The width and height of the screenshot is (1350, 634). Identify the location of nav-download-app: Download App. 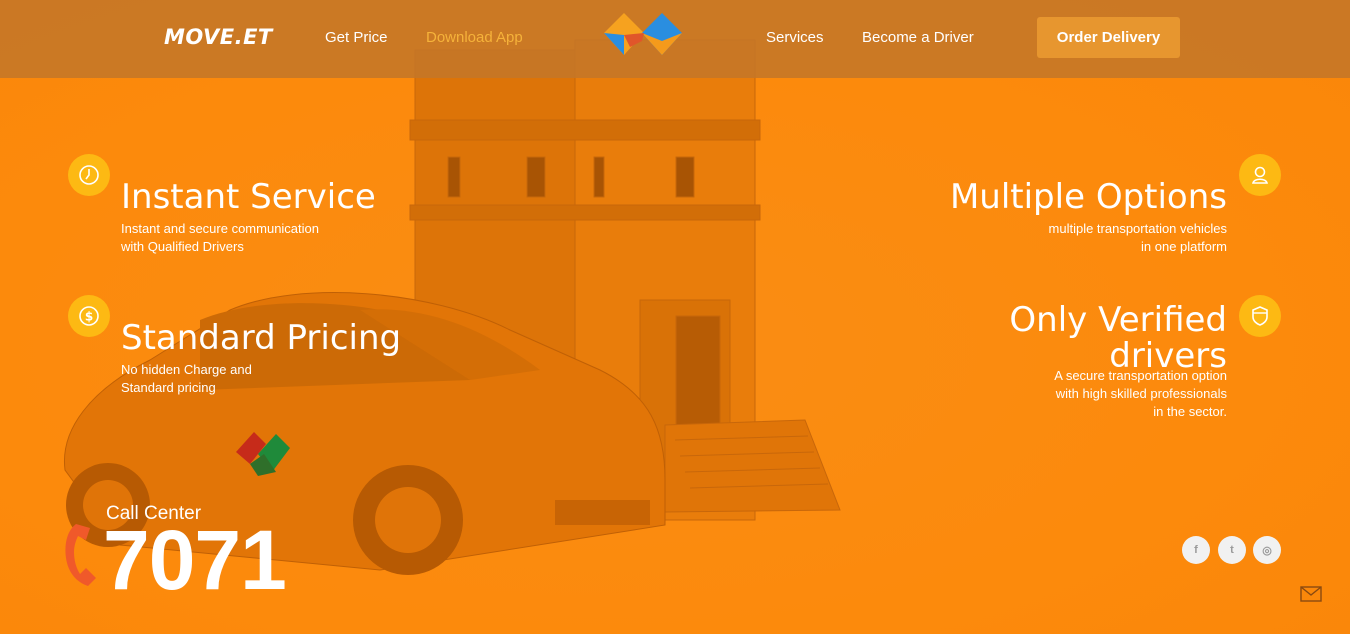
(474, 37).